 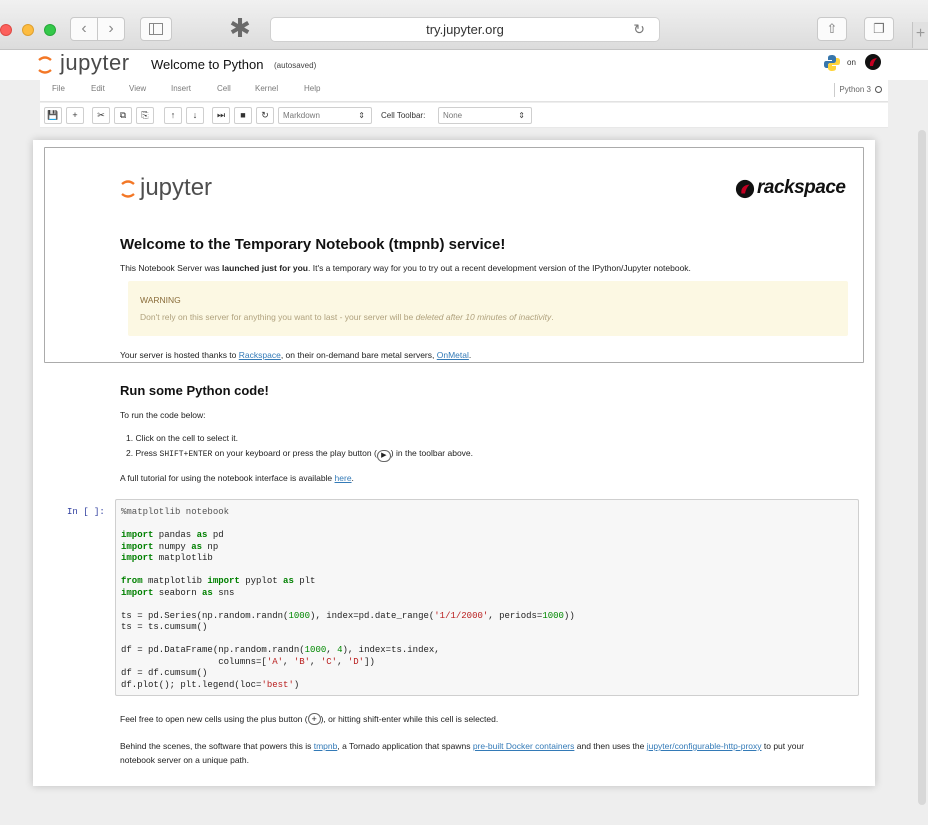 I want to click on warning-title: WARNING, so click(x=160, y=300).